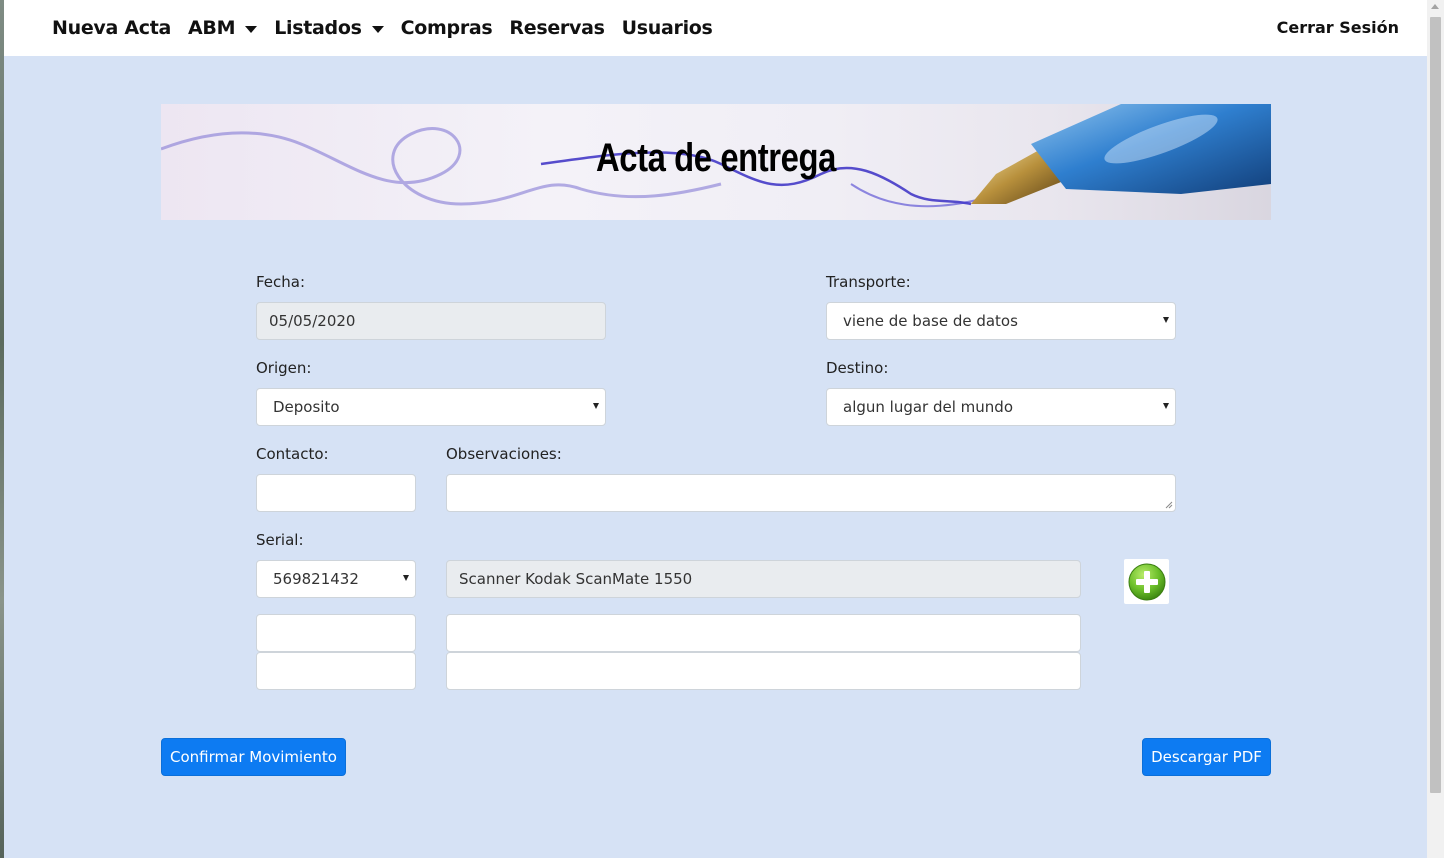 The width and height of the screenshot is (1444, 858). What do you see at coordinates (716, 158) in the screenshot?
I see `banner-title: Acta de entrega` at bounding box center [716, 158].